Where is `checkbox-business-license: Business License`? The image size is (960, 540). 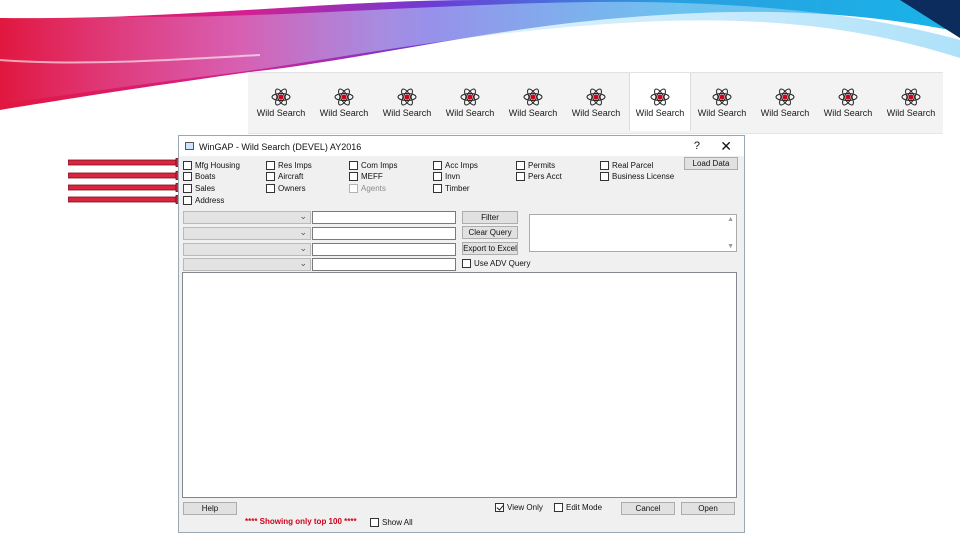
checkbox-business-license: Business License is located at coordinates (637, 177).